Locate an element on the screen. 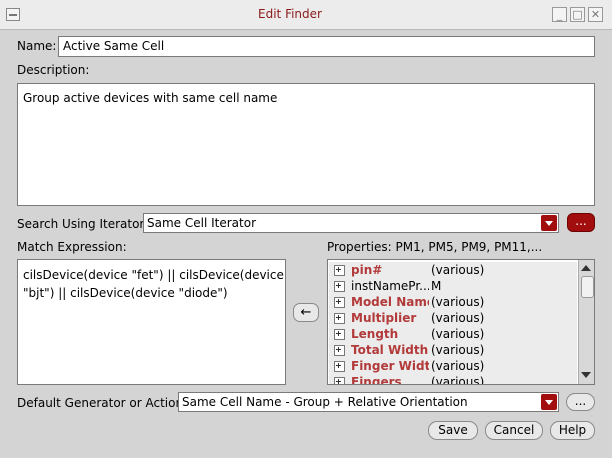  save-button: Save is located at coordinates (453, 430).